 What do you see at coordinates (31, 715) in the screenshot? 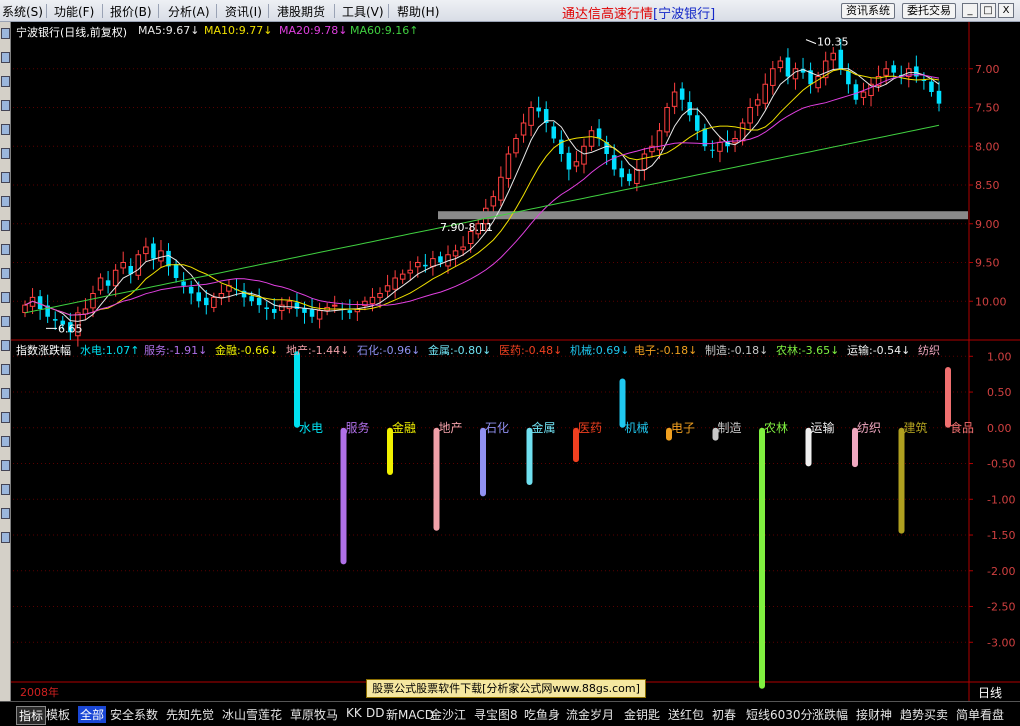
I see `tab-0: 指标` at bounding box center [31, 715].